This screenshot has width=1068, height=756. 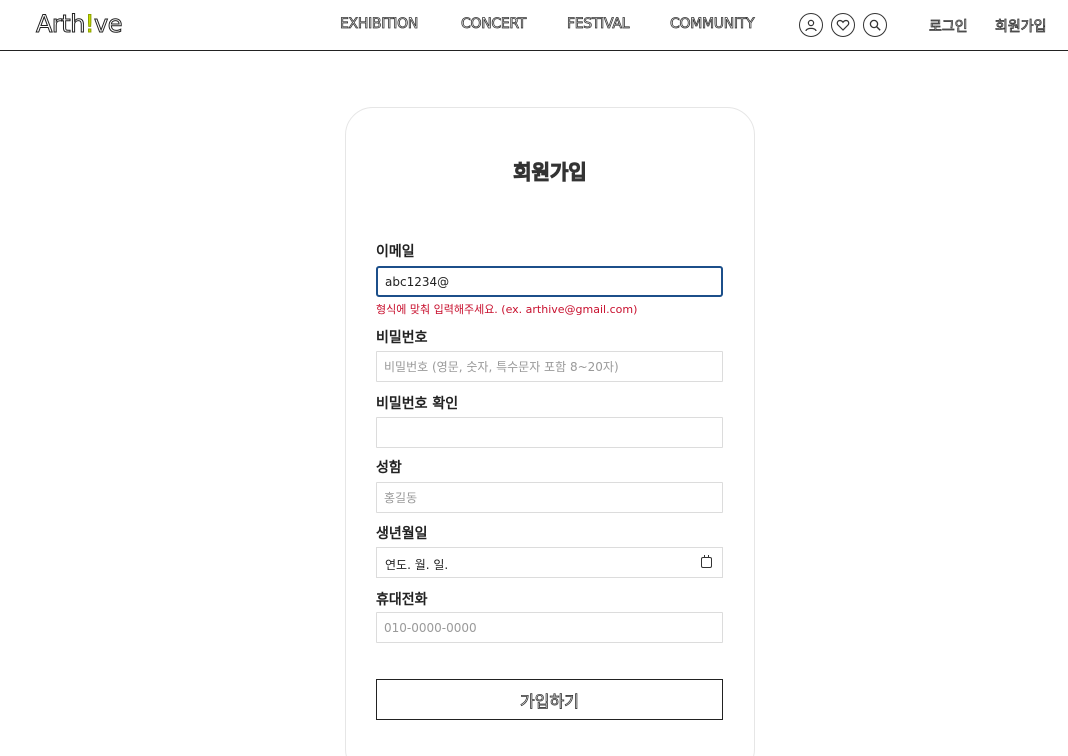 I want to click on password-confirm-field, so click(x=549, y=432).